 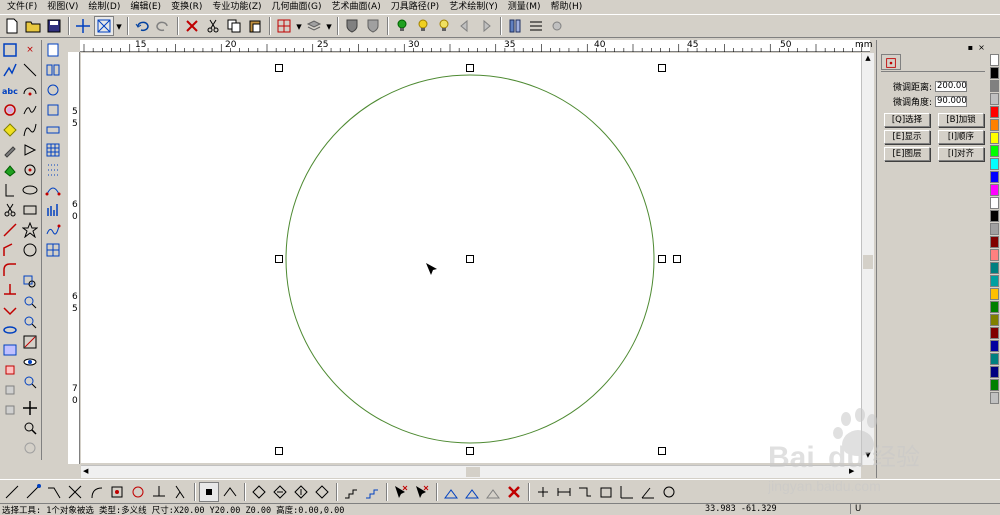 I want to click on redo-icon, so click(x=163, y=26).